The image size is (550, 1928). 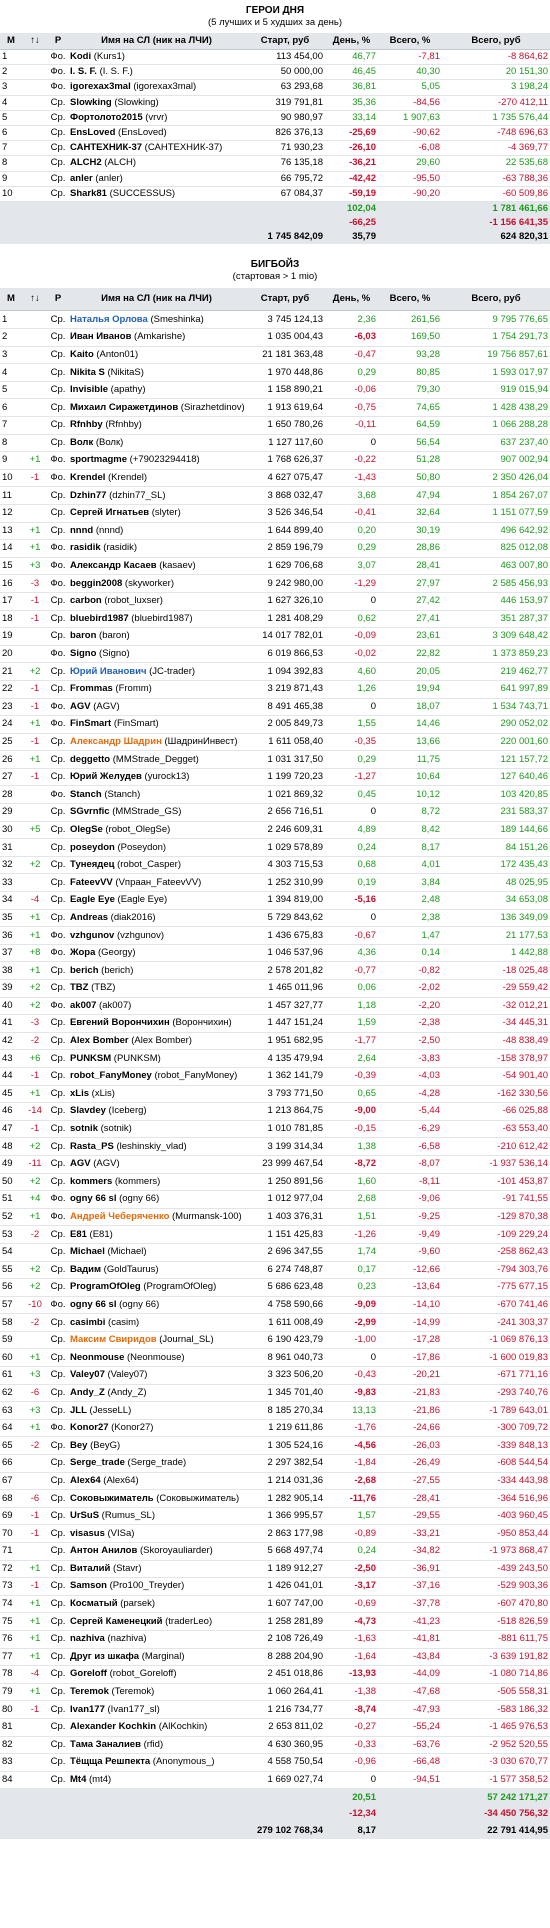 What do you see at coordinates (112, 1498) in the screenshot?
I see `participant-link: Соковыжиматель` at bounding box center [112, 1498].